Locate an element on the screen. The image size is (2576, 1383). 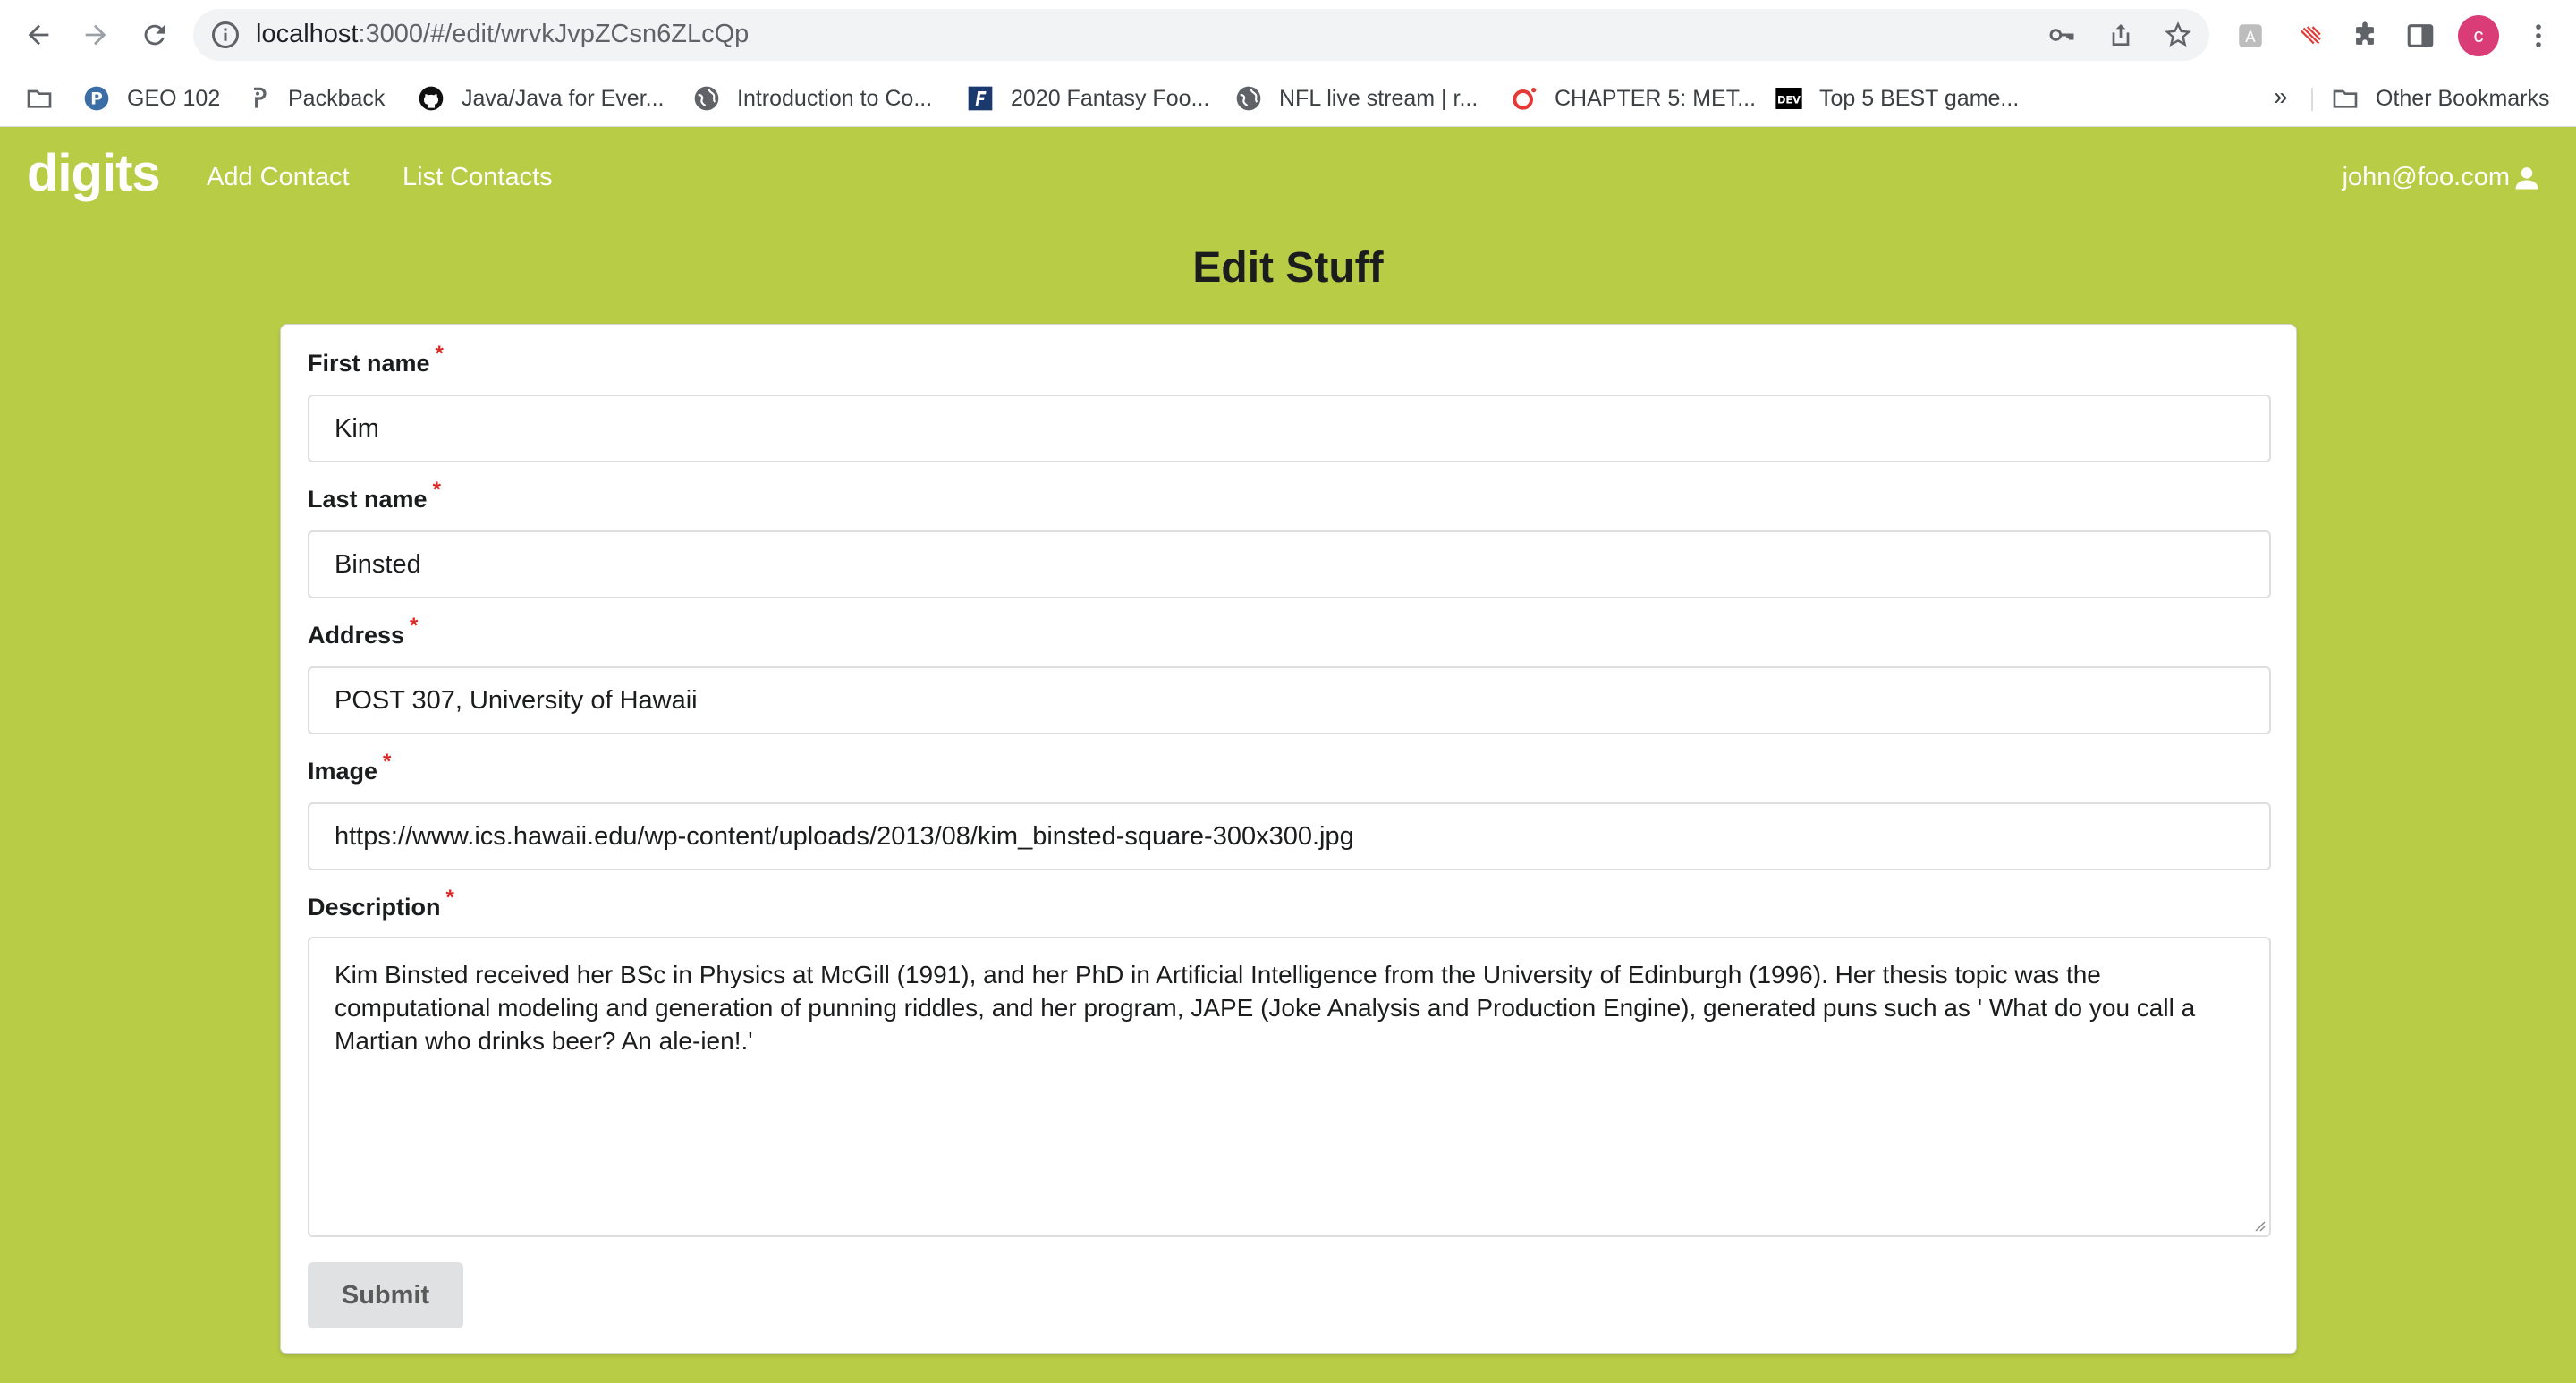
description-line: Martian who drinks beer? An ale-ien!.' is located at coordinates (544, 1041).